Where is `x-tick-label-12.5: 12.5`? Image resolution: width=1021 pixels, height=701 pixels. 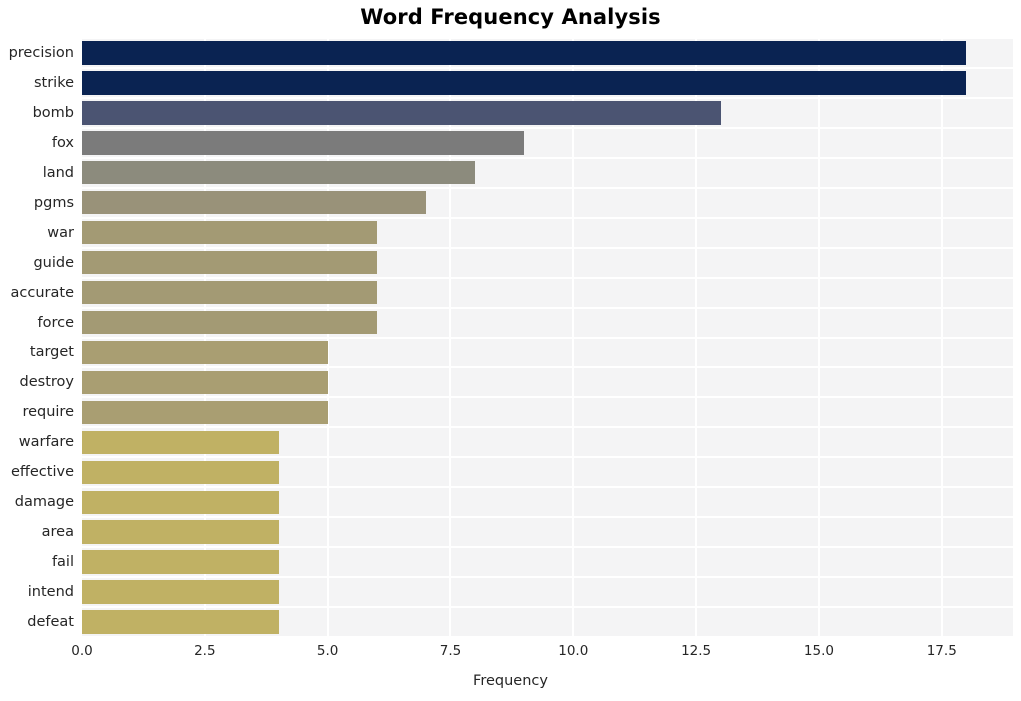 x-tick-label-12.5: 12.5 is located at coordinates (696, 651).